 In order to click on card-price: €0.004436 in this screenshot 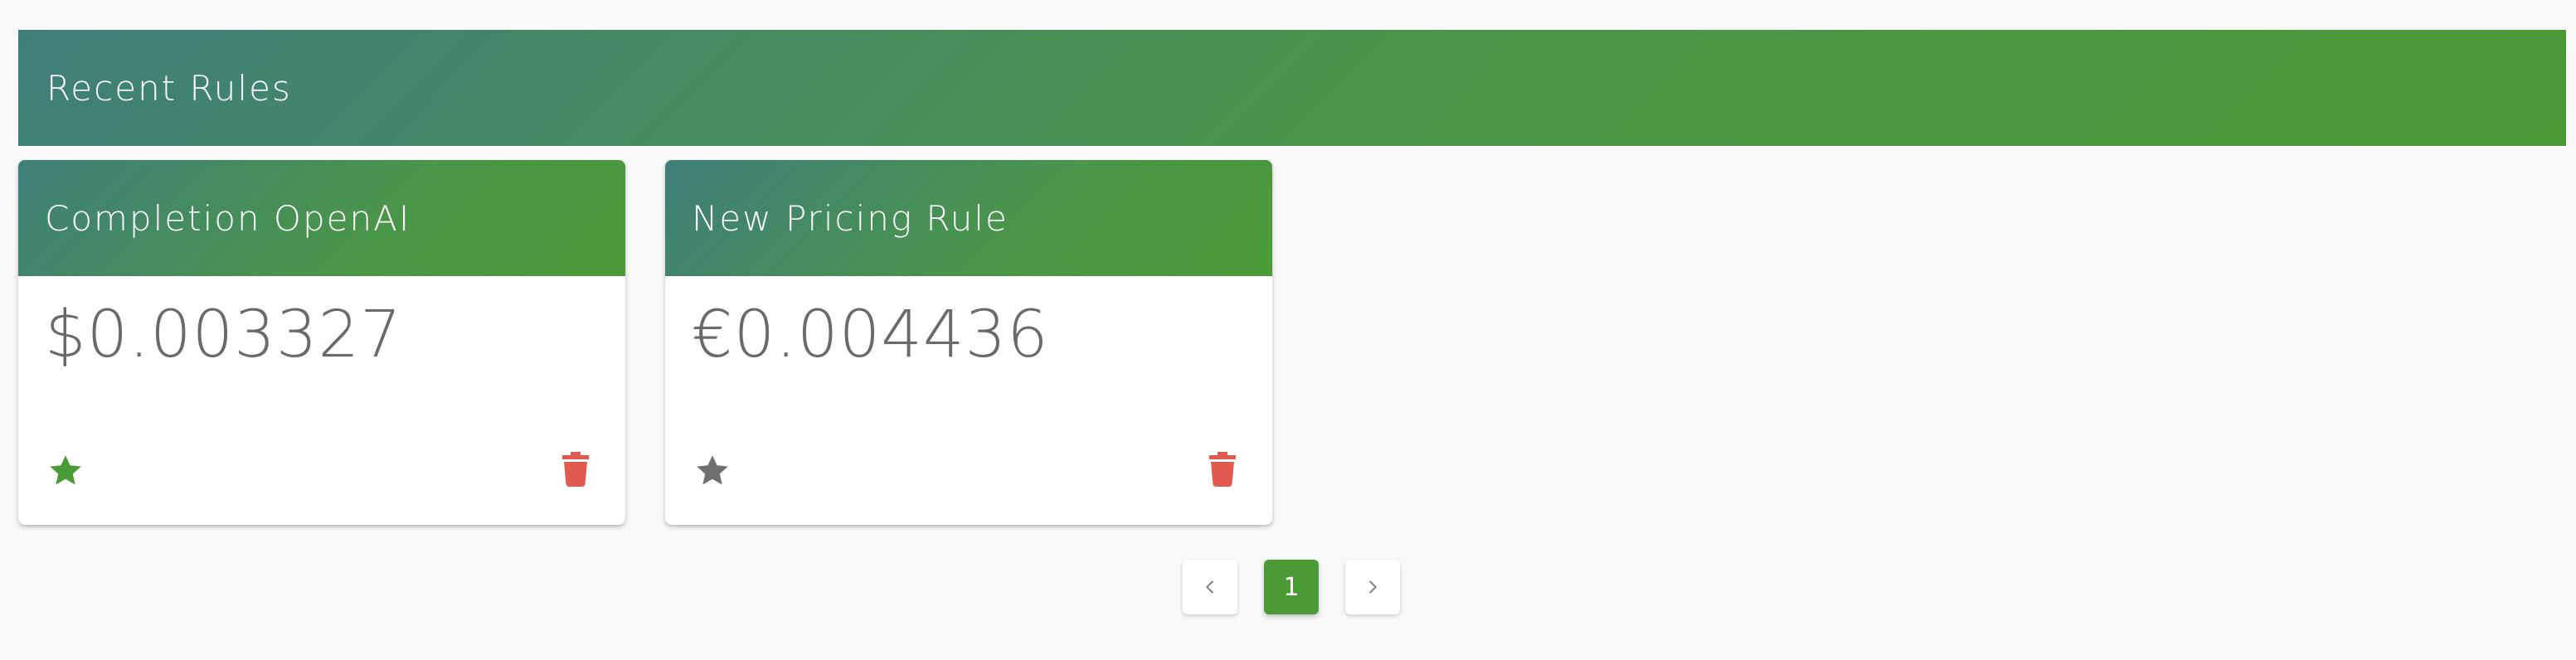, I will do `click(871, 335)`.